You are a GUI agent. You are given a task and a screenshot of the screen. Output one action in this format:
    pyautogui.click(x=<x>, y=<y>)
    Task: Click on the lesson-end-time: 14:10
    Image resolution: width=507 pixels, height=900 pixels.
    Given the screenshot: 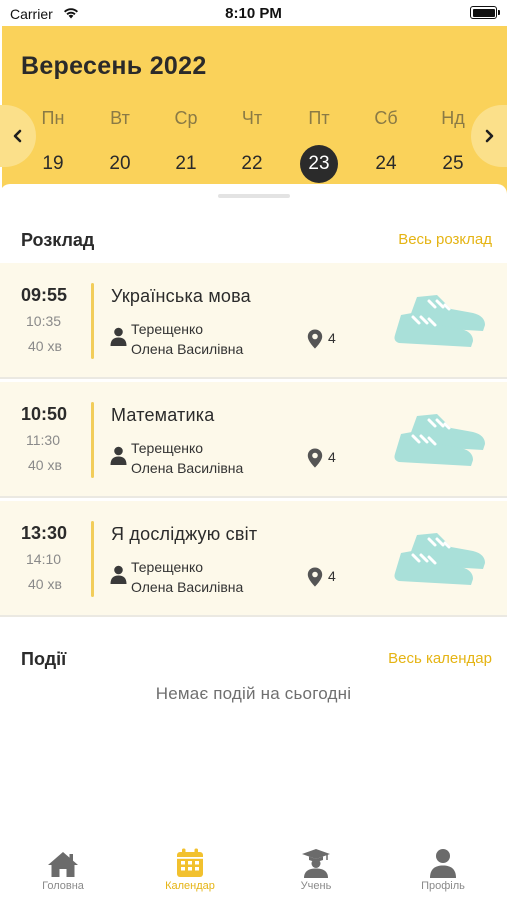 What is the action you would take?
    pyautogui.click(x=44, y=559)
    